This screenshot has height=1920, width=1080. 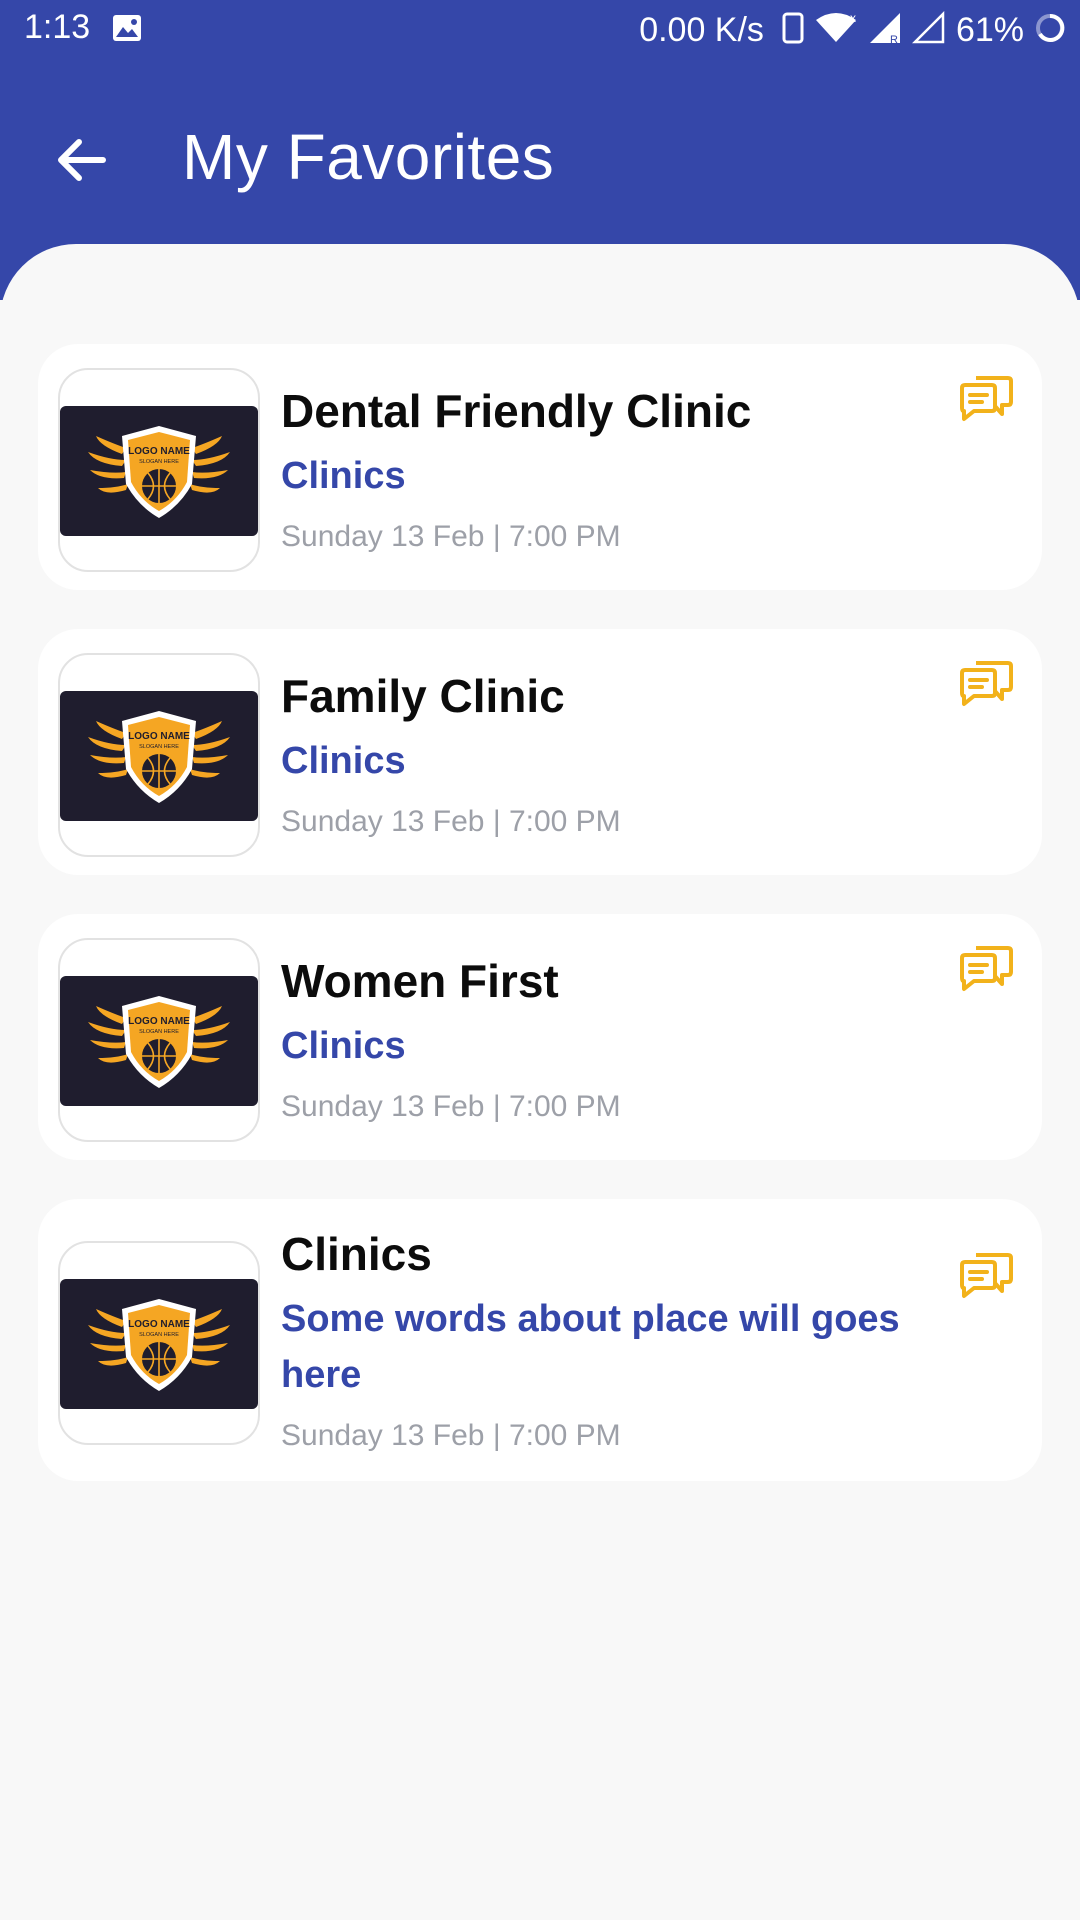 What do you see at coordinates (590, 1347) in the screenshot?
I see `card-category: Some words about place will goes here` at bounding box center [590, 1347].